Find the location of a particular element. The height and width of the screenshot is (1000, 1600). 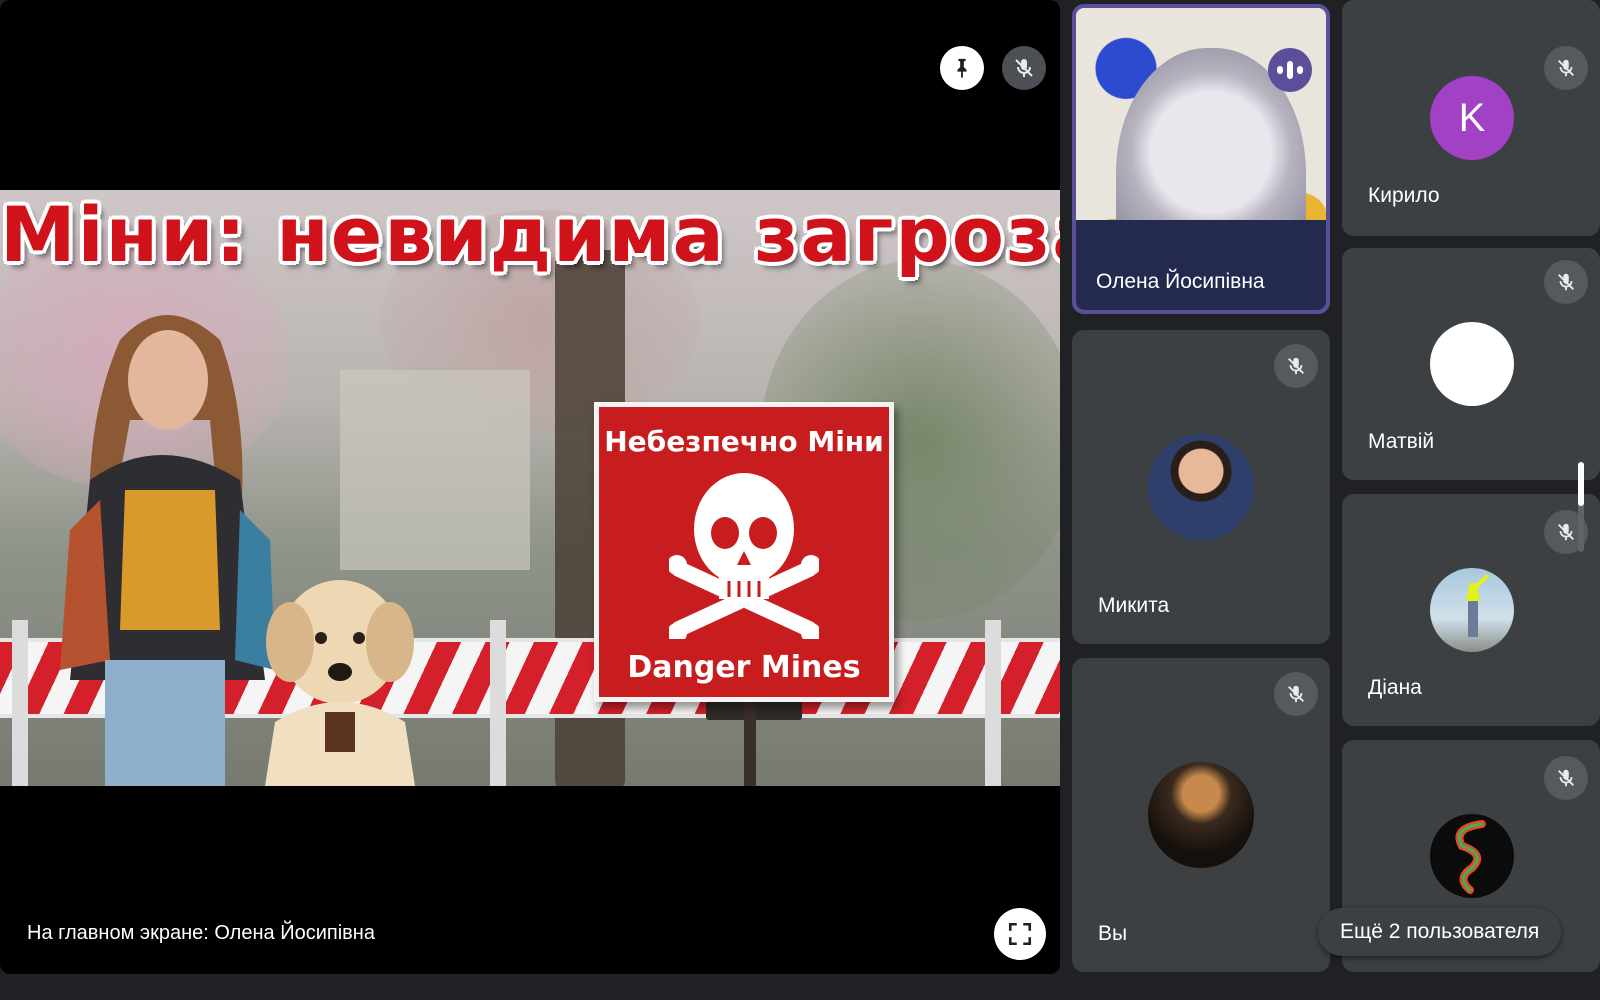

stage-mic-off-indicator is located at coordinates (1024, 68).